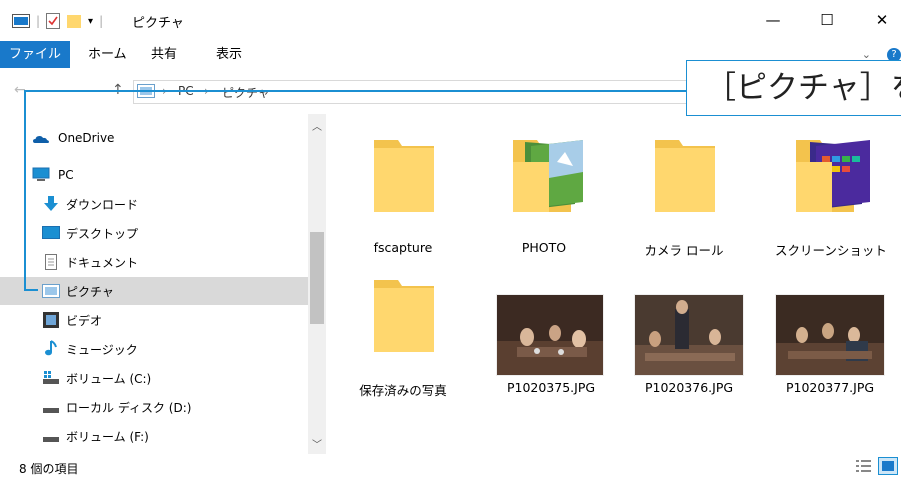  Describe the element at coordinates (49, 469) in the screenshot. I see `item-count: 8 個の項目` at that location.